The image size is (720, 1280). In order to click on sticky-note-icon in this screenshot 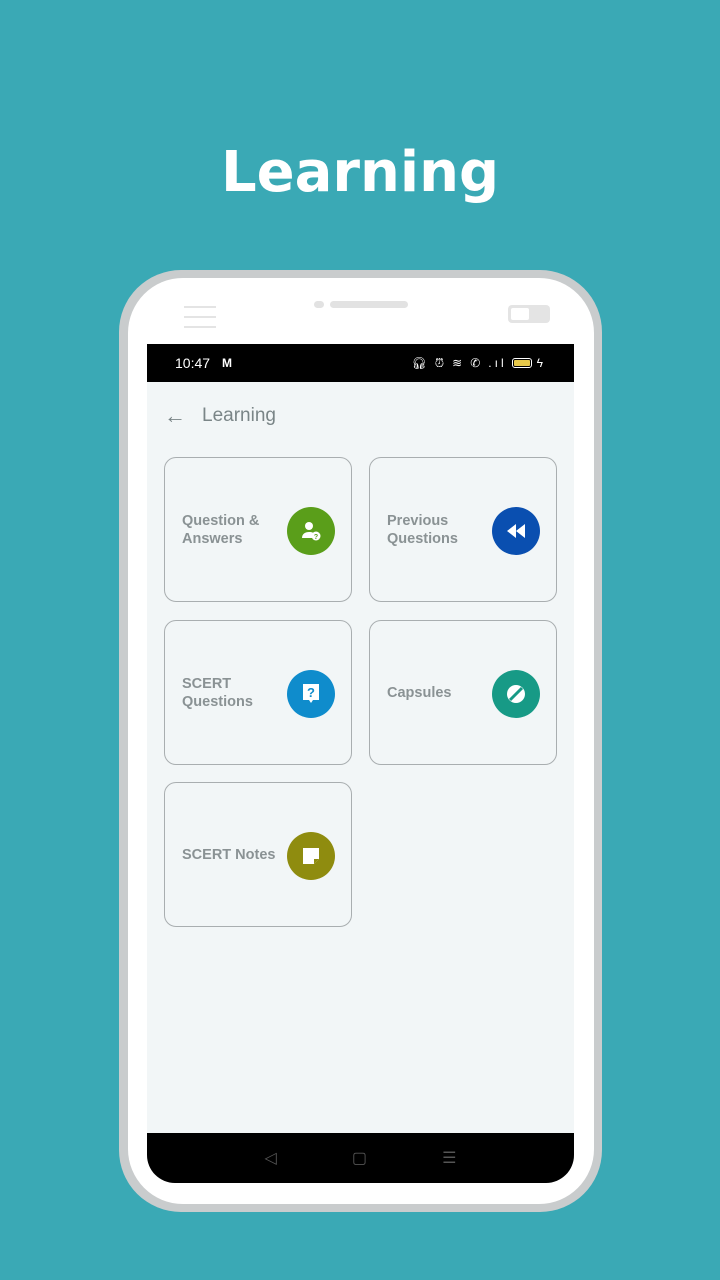, I will do `click(311, 856)`.